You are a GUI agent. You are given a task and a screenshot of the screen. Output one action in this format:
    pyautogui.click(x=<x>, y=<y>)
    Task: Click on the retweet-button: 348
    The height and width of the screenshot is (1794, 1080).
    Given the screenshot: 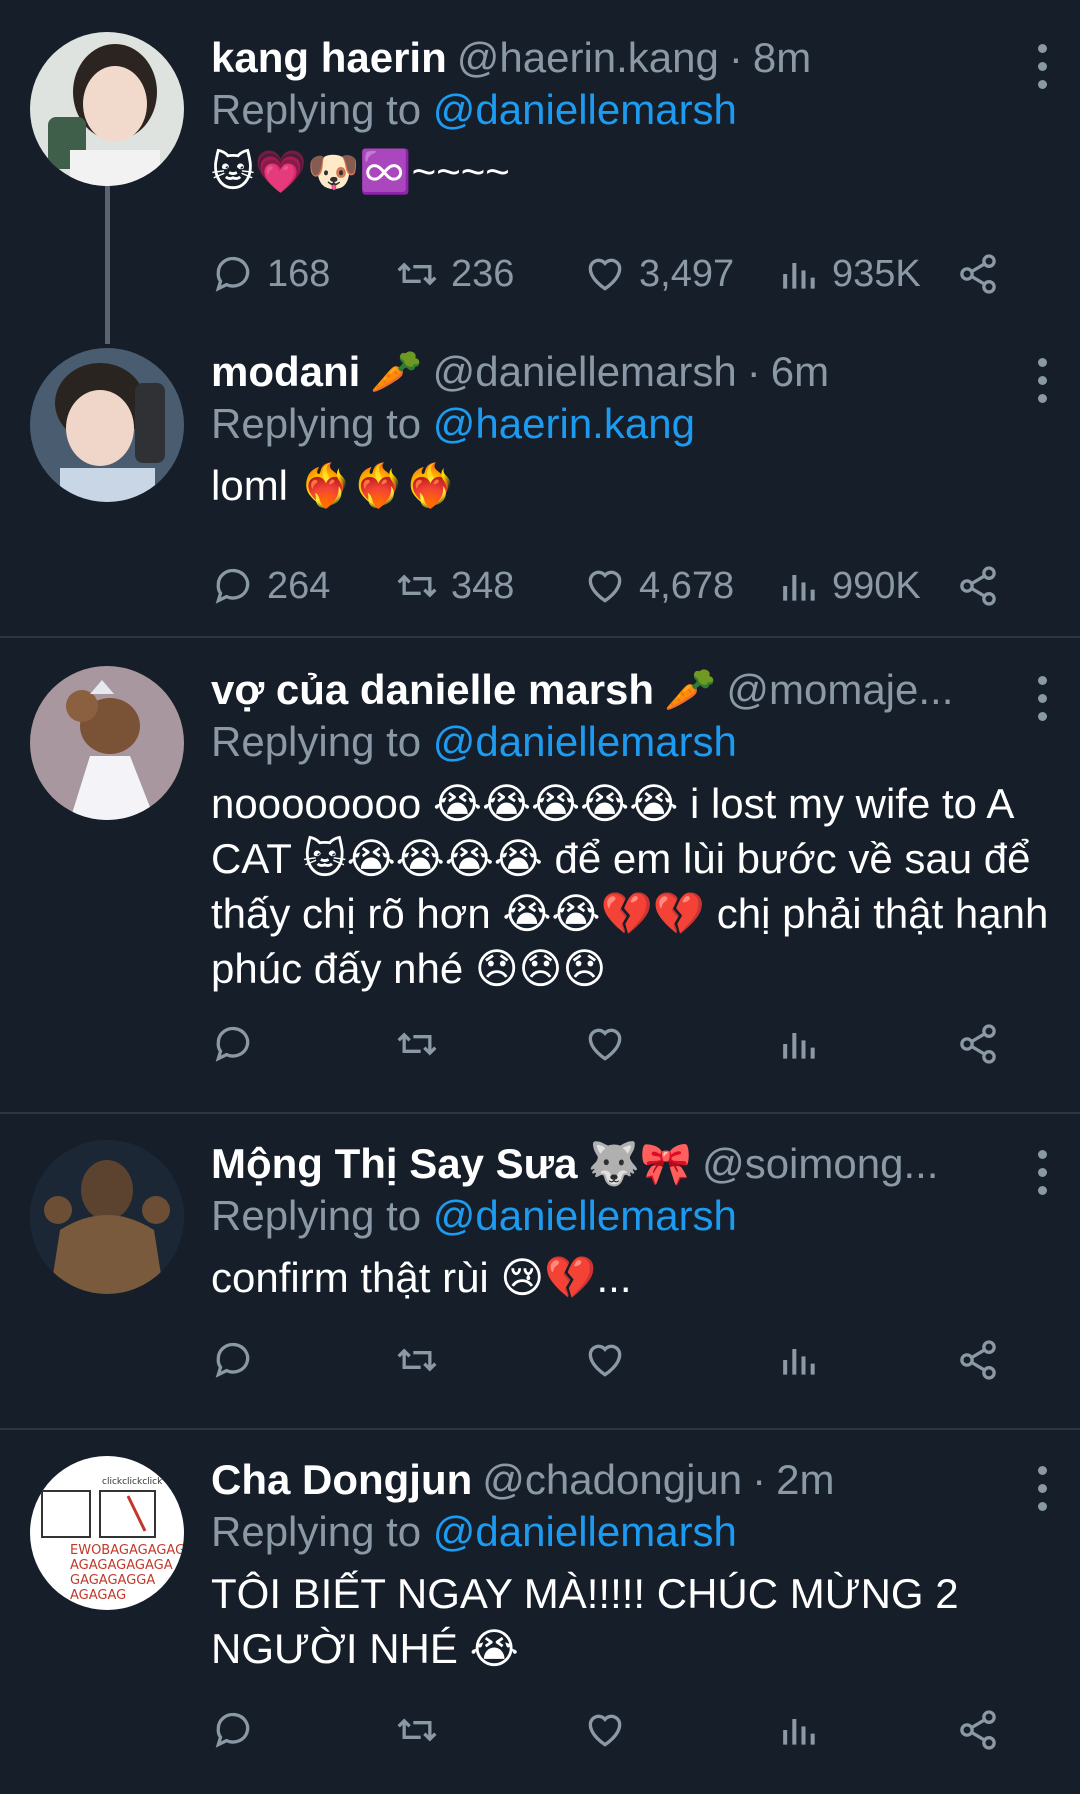 What is the action you would take?
    pyautogui.click(x=454, y=586)
    